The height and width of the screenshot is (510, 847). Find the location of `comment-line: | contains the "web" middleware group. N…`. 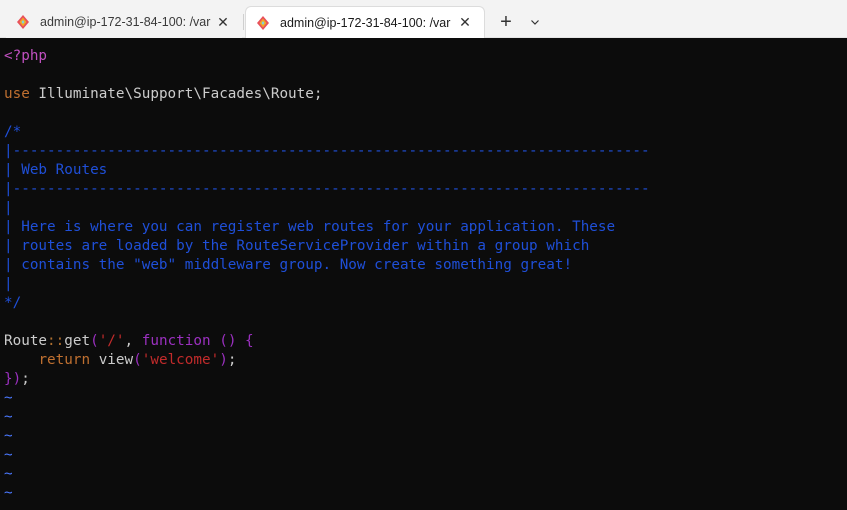

comment-line: | contains the "web" middleware group. N… is located at coordinates (288, 265).